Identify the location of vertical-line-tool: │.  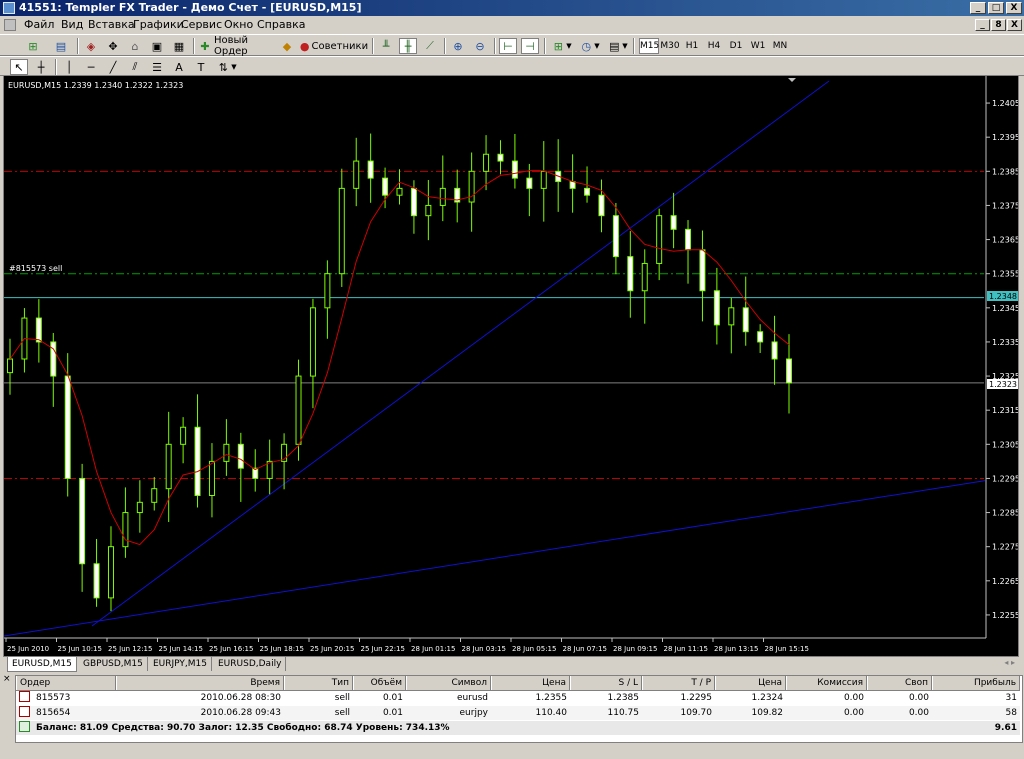
(69, 67).